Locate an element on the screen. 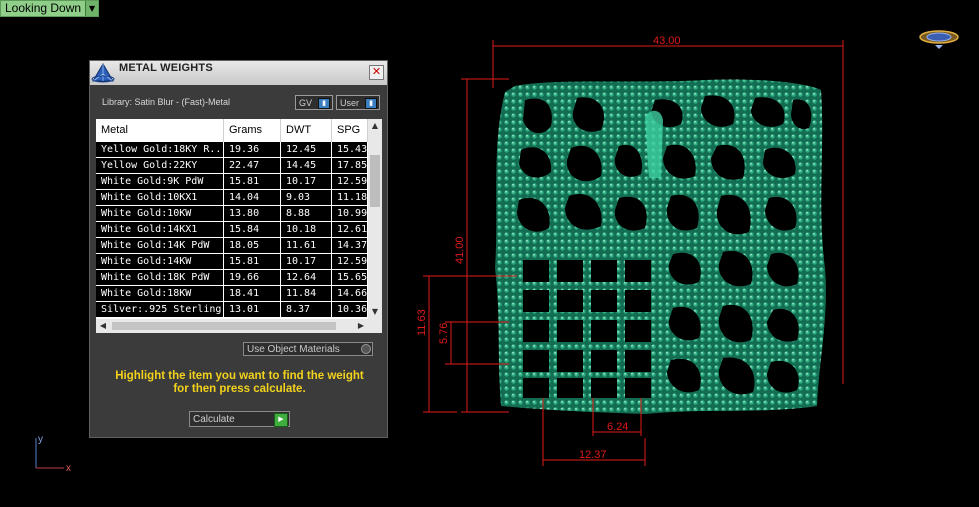 The height and width of the screenshot is (507, 979). use-object-materials-toggle: Use Object Materials is located at coordinates (308, 349).